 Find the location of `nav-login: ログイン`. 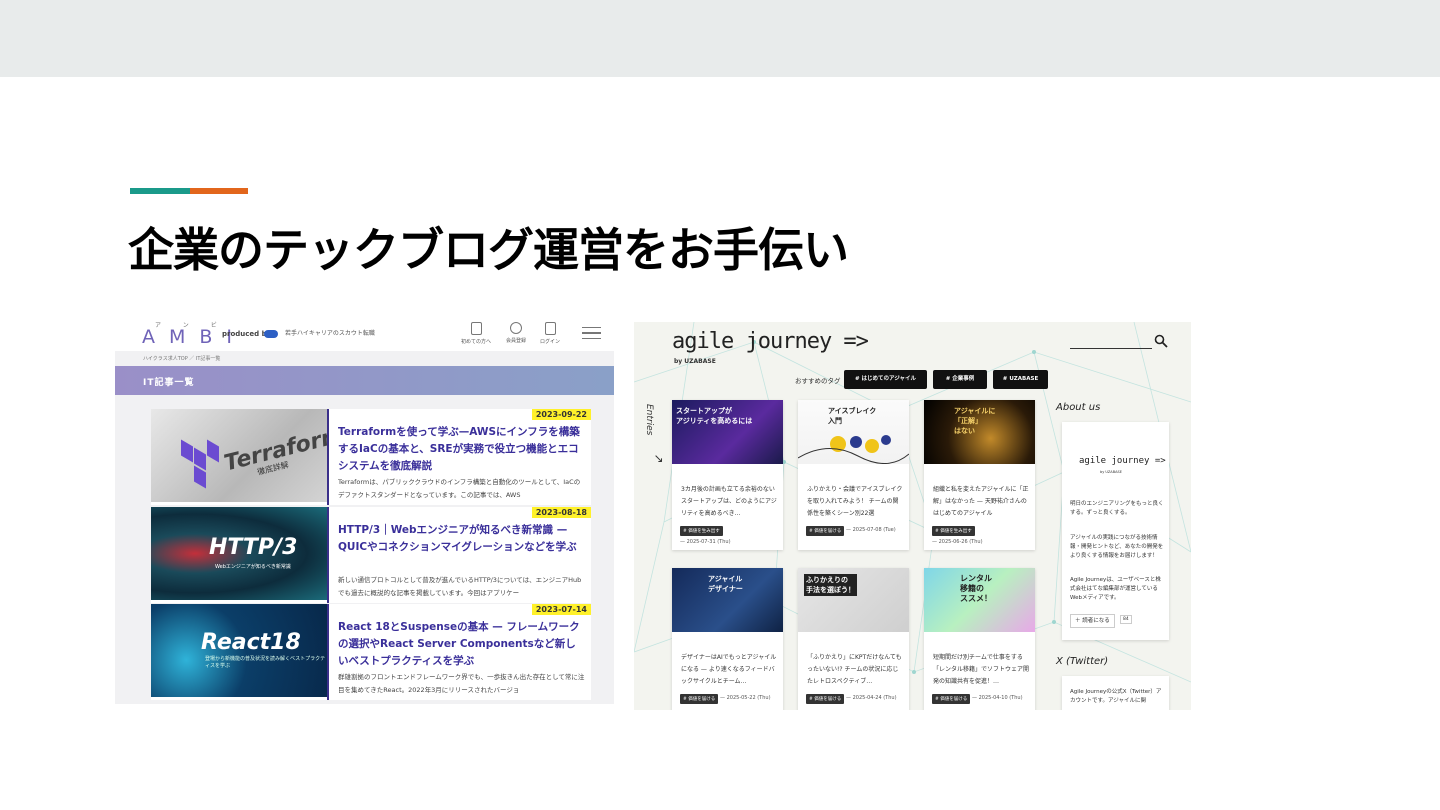

nav-login: ログイン is located at coordinates (550, 333).